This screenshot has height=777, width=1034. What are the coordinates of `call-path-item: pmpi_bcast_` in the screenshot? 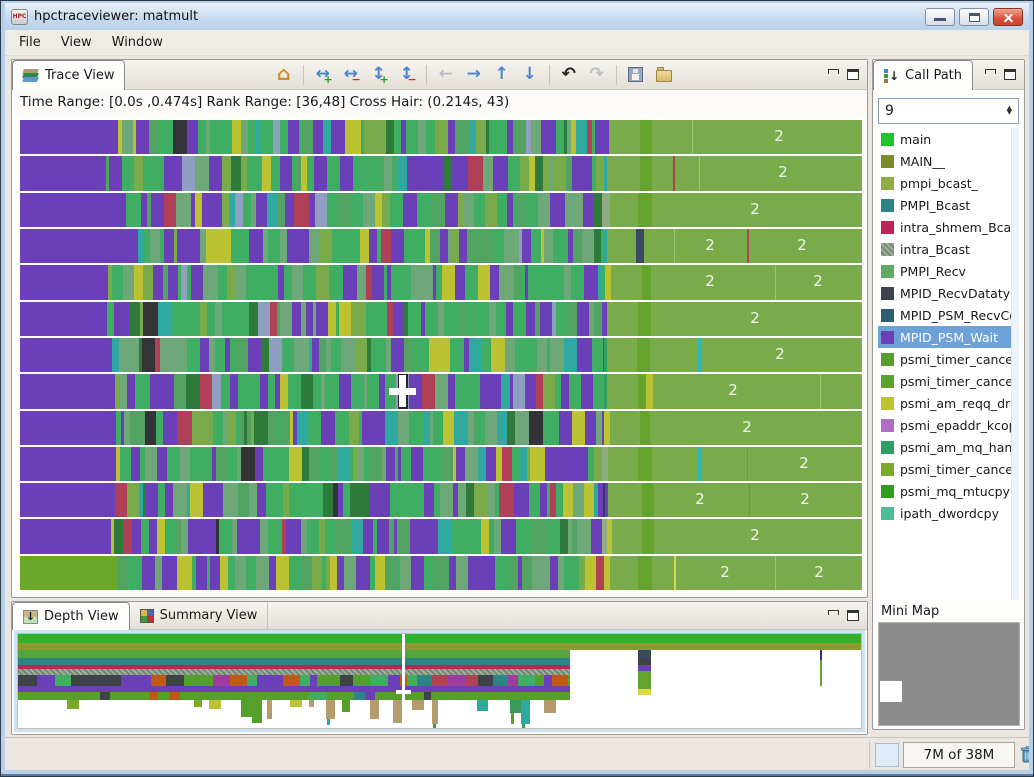 It's located at (948, 183).